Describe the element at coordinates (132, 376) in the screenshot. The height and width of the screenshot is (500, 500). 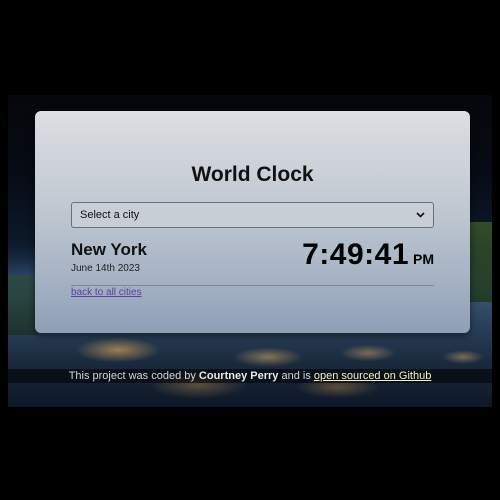
I see `footer-prefix: This project was coded by` at that location.